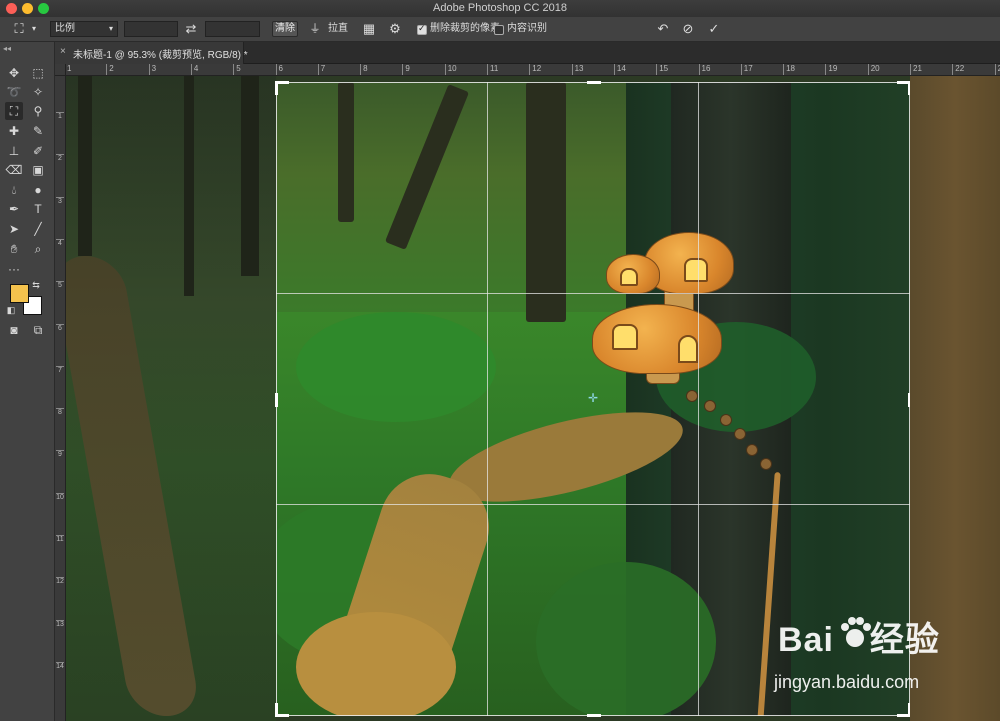 This screenshot has height=721, width=1000. Describe the element at coordinates (831, 69) in the screenshot. I see `ruler-tick-label: 19` at that location.